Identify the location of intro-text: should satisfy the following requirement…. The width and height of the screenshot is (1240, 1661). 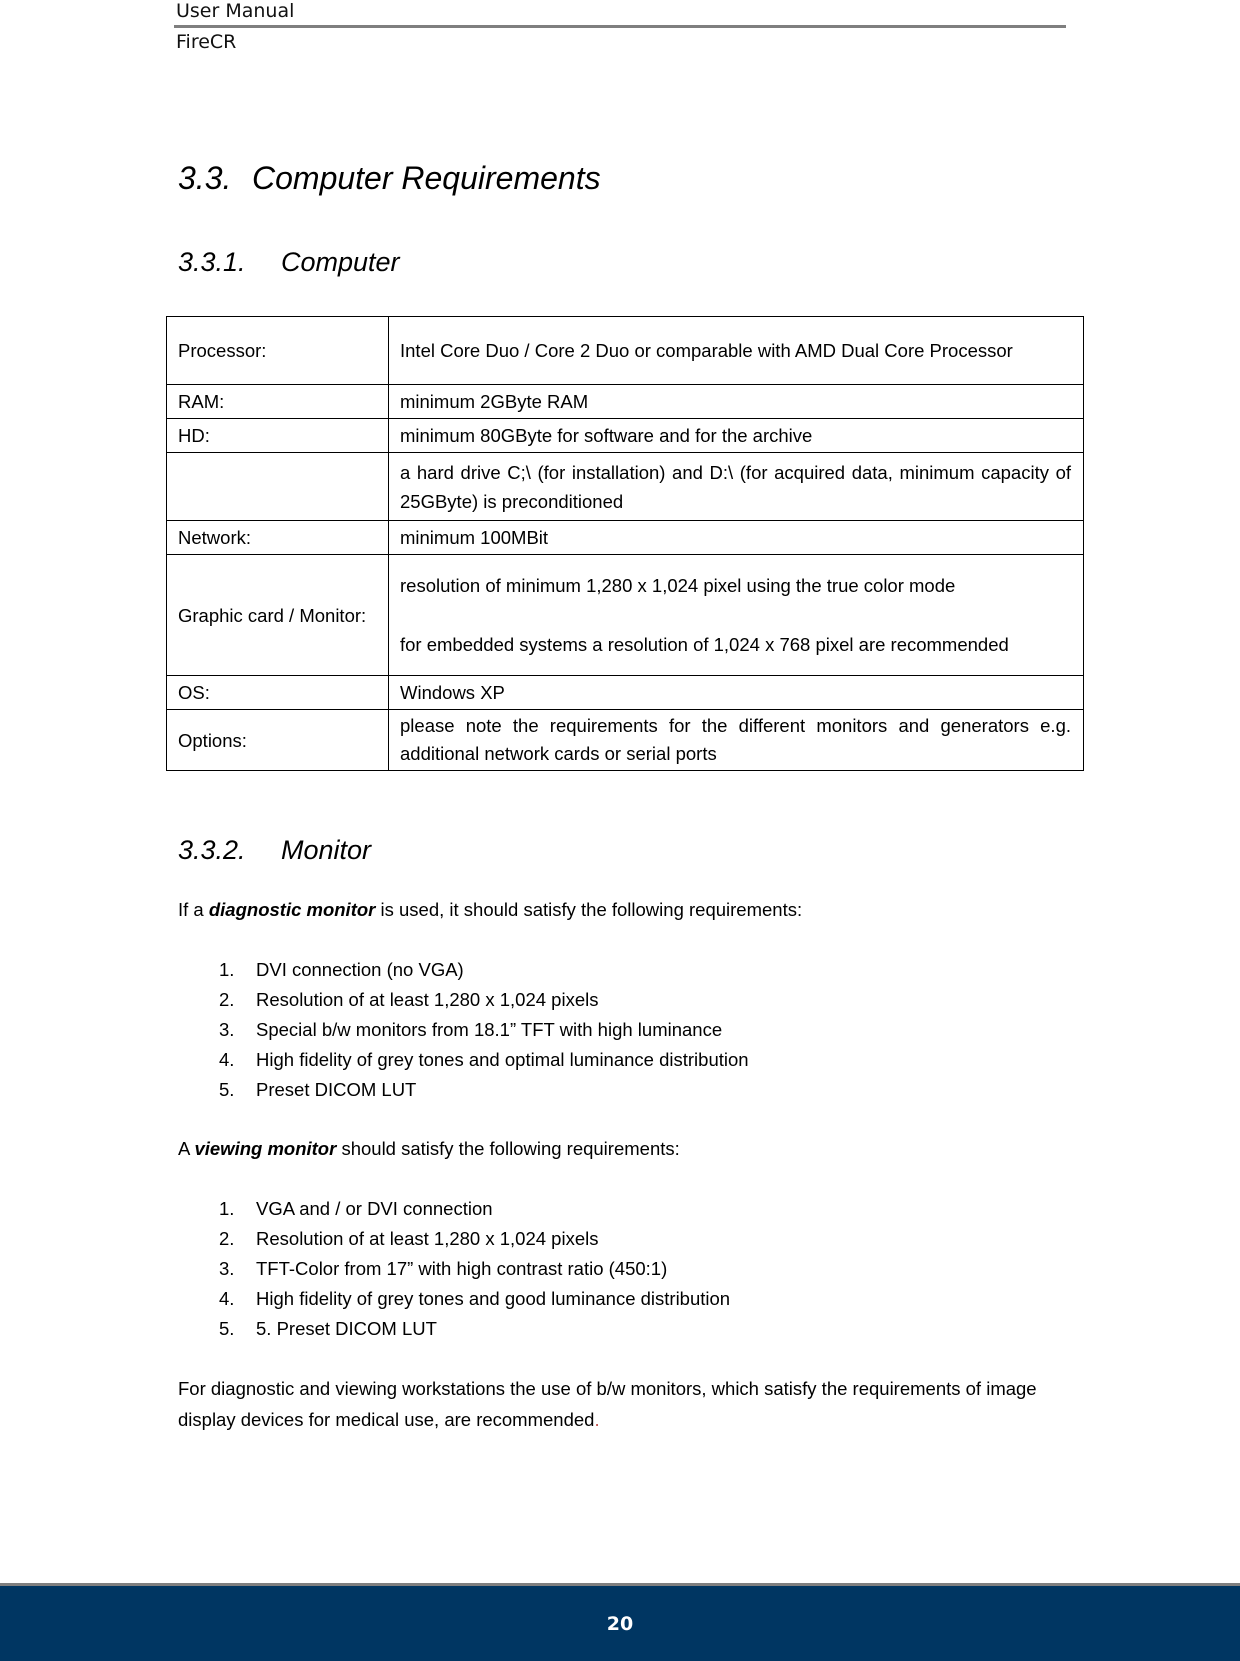
(508, 1148).